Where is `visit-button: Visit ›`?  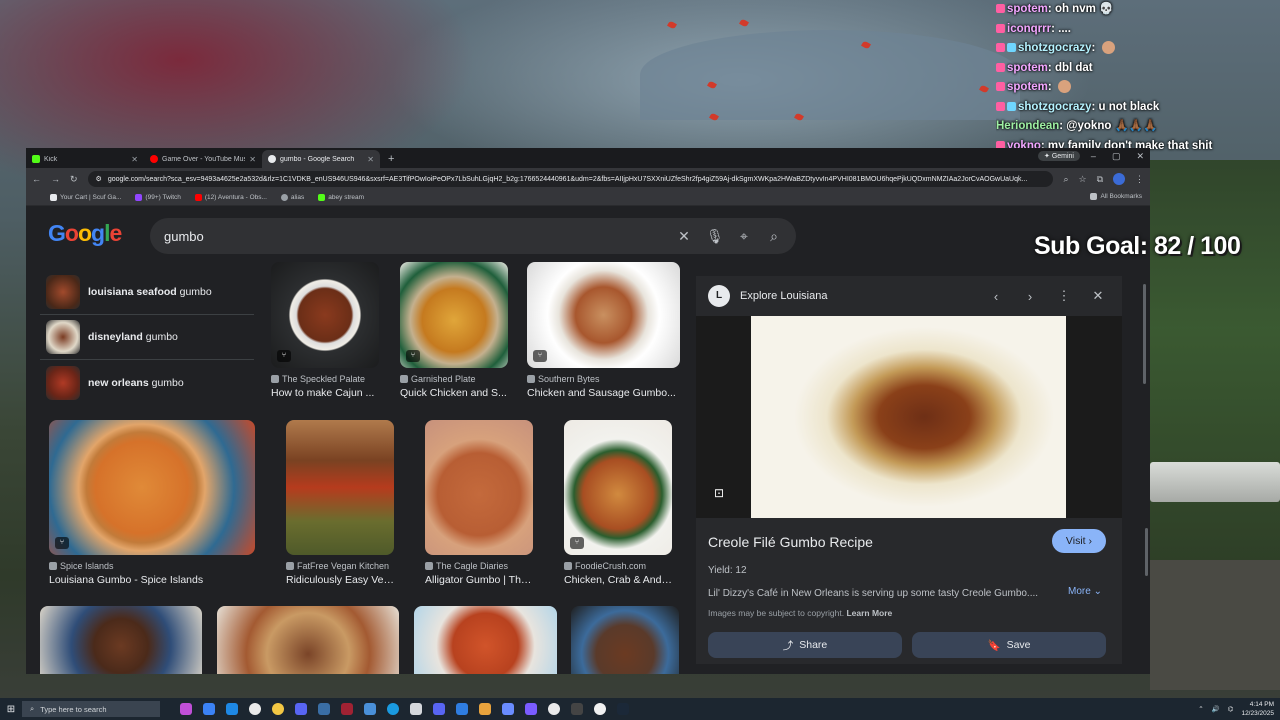
visit-button: Visit › is located at coordinates (1078, 541).